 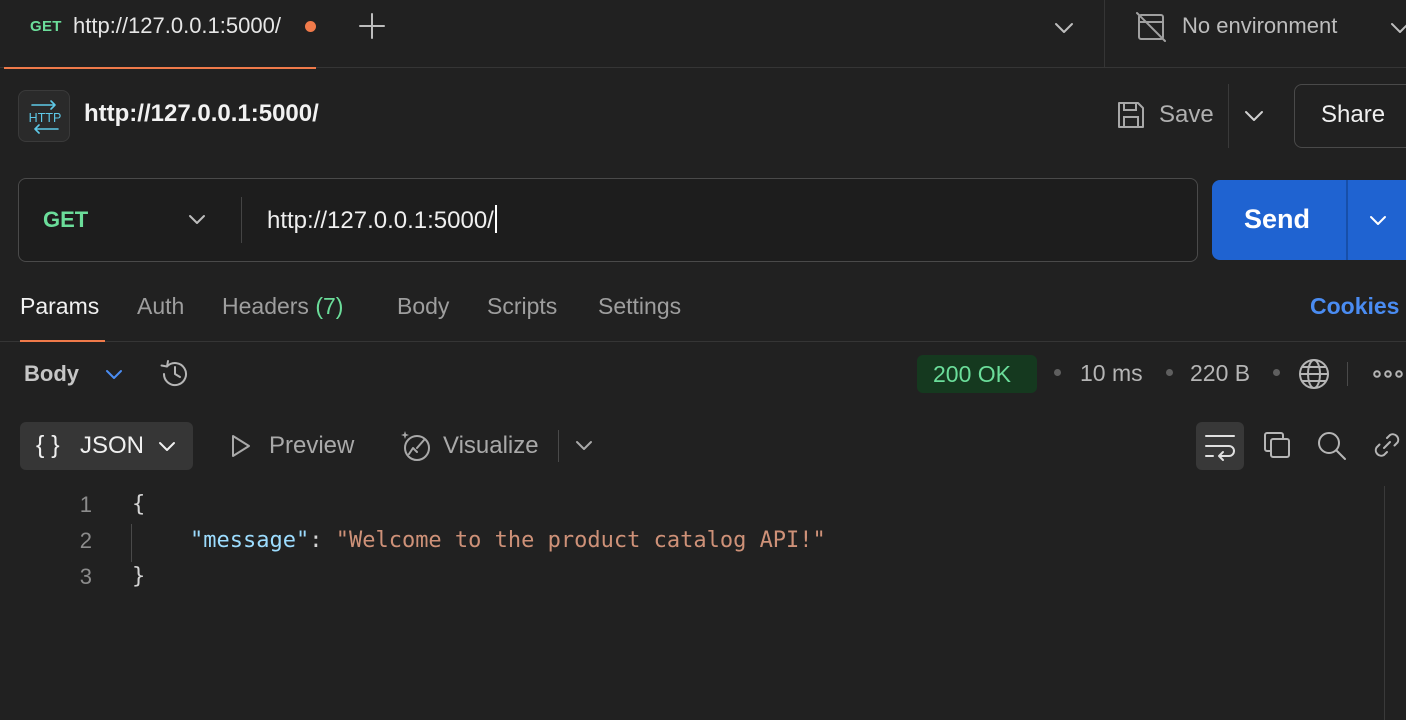 I want to click on share-label: Share, so click(x=1353, y=114).